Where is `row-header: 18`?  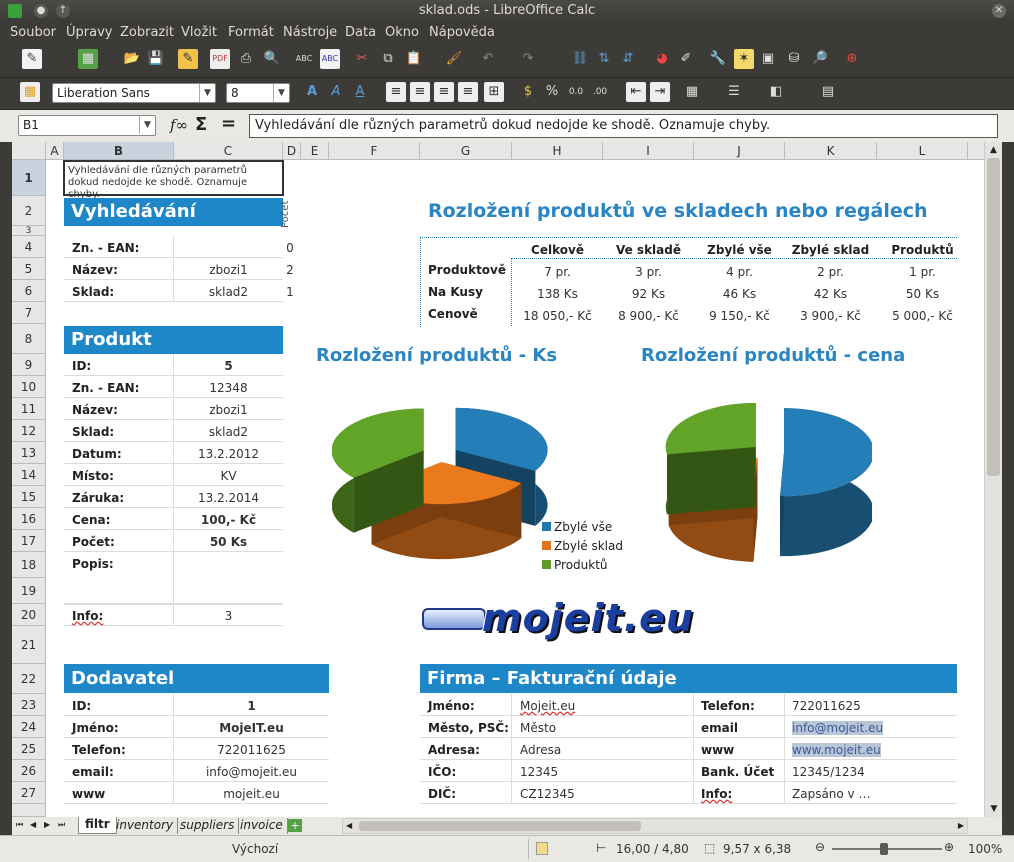 row-header: 18 is located at coordinates (29, 565).